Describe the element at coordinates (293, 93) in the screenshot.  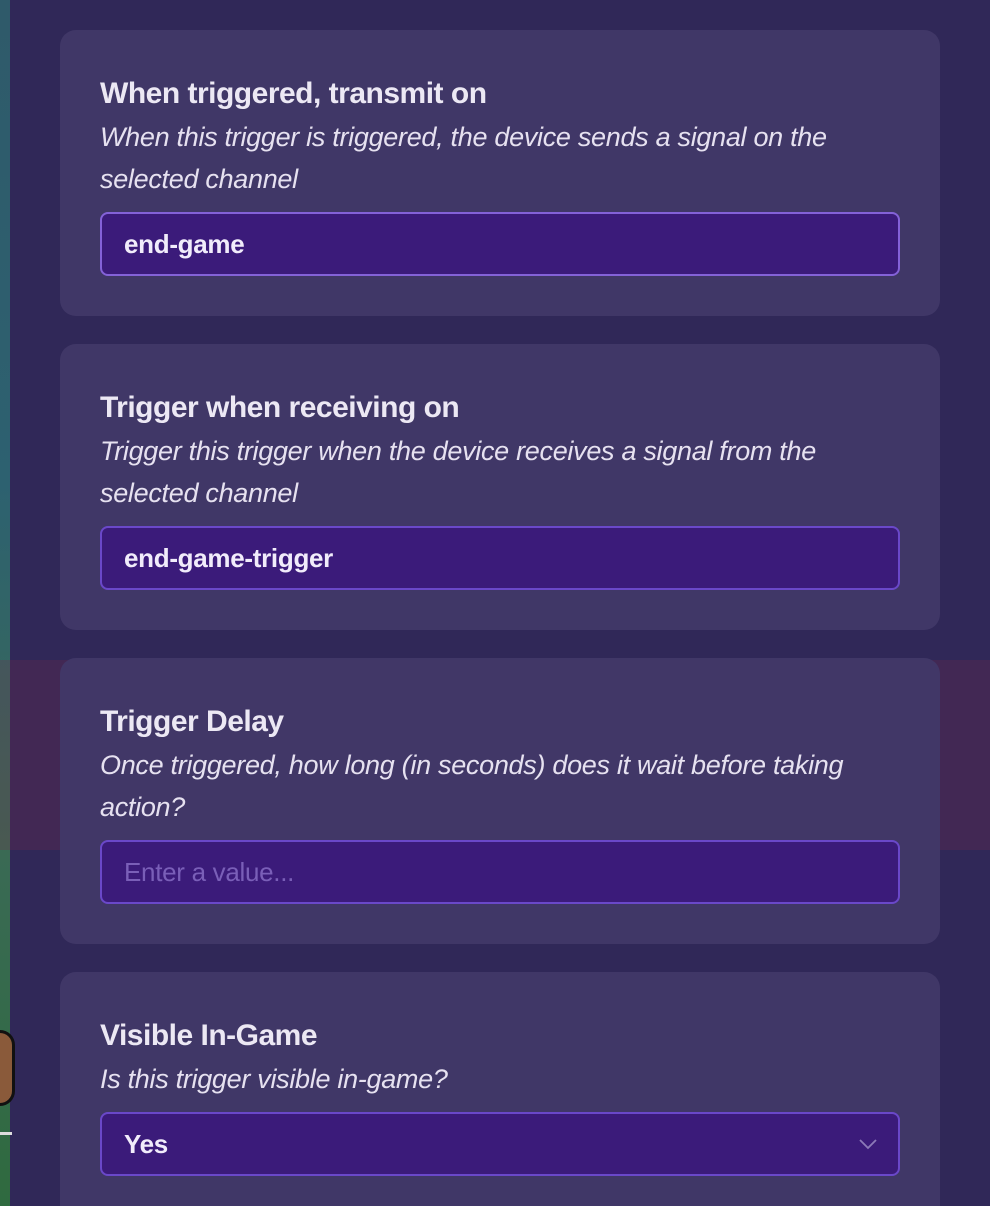
I see `setting-title: When triggered, transmit on` at that location.